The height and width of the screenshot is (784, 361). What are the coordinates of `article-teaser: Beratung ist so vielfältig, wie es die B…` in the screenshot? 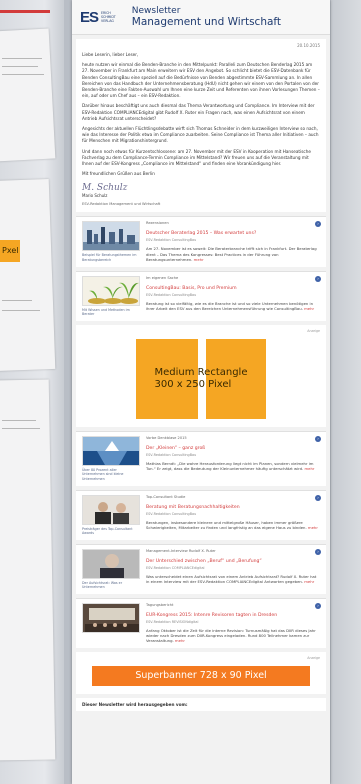 It's located at (229, 305).